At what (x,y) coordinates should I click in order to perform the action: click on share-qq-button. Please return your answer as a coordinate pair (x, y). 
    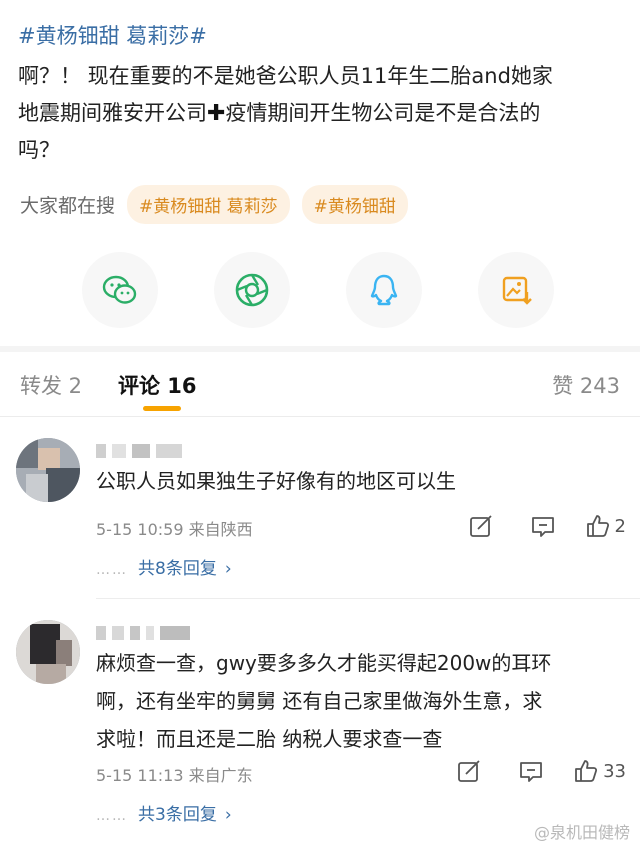
    Looking at the image, I should click on (384, 290).